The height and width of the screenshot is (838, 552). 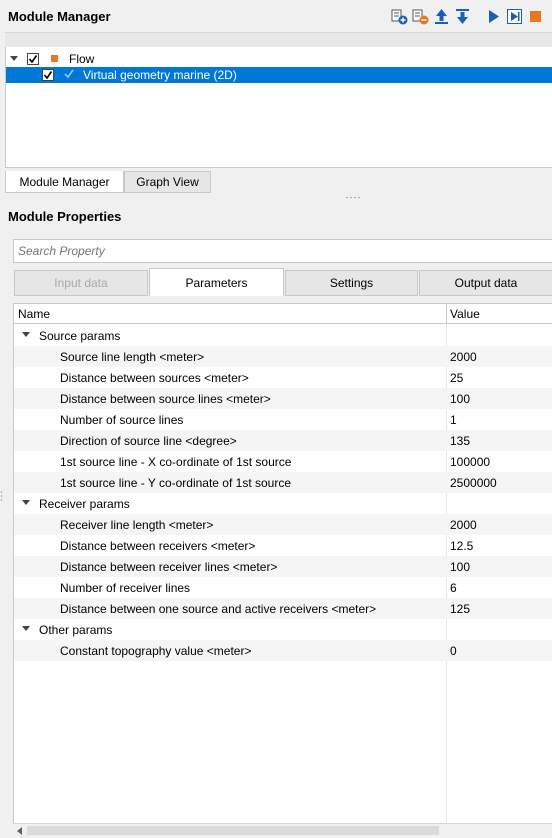 What do you see at coordinates (485, 283) in the screenshot?
I see `tab-output-data: Output data` at bounding box center [485, 283].